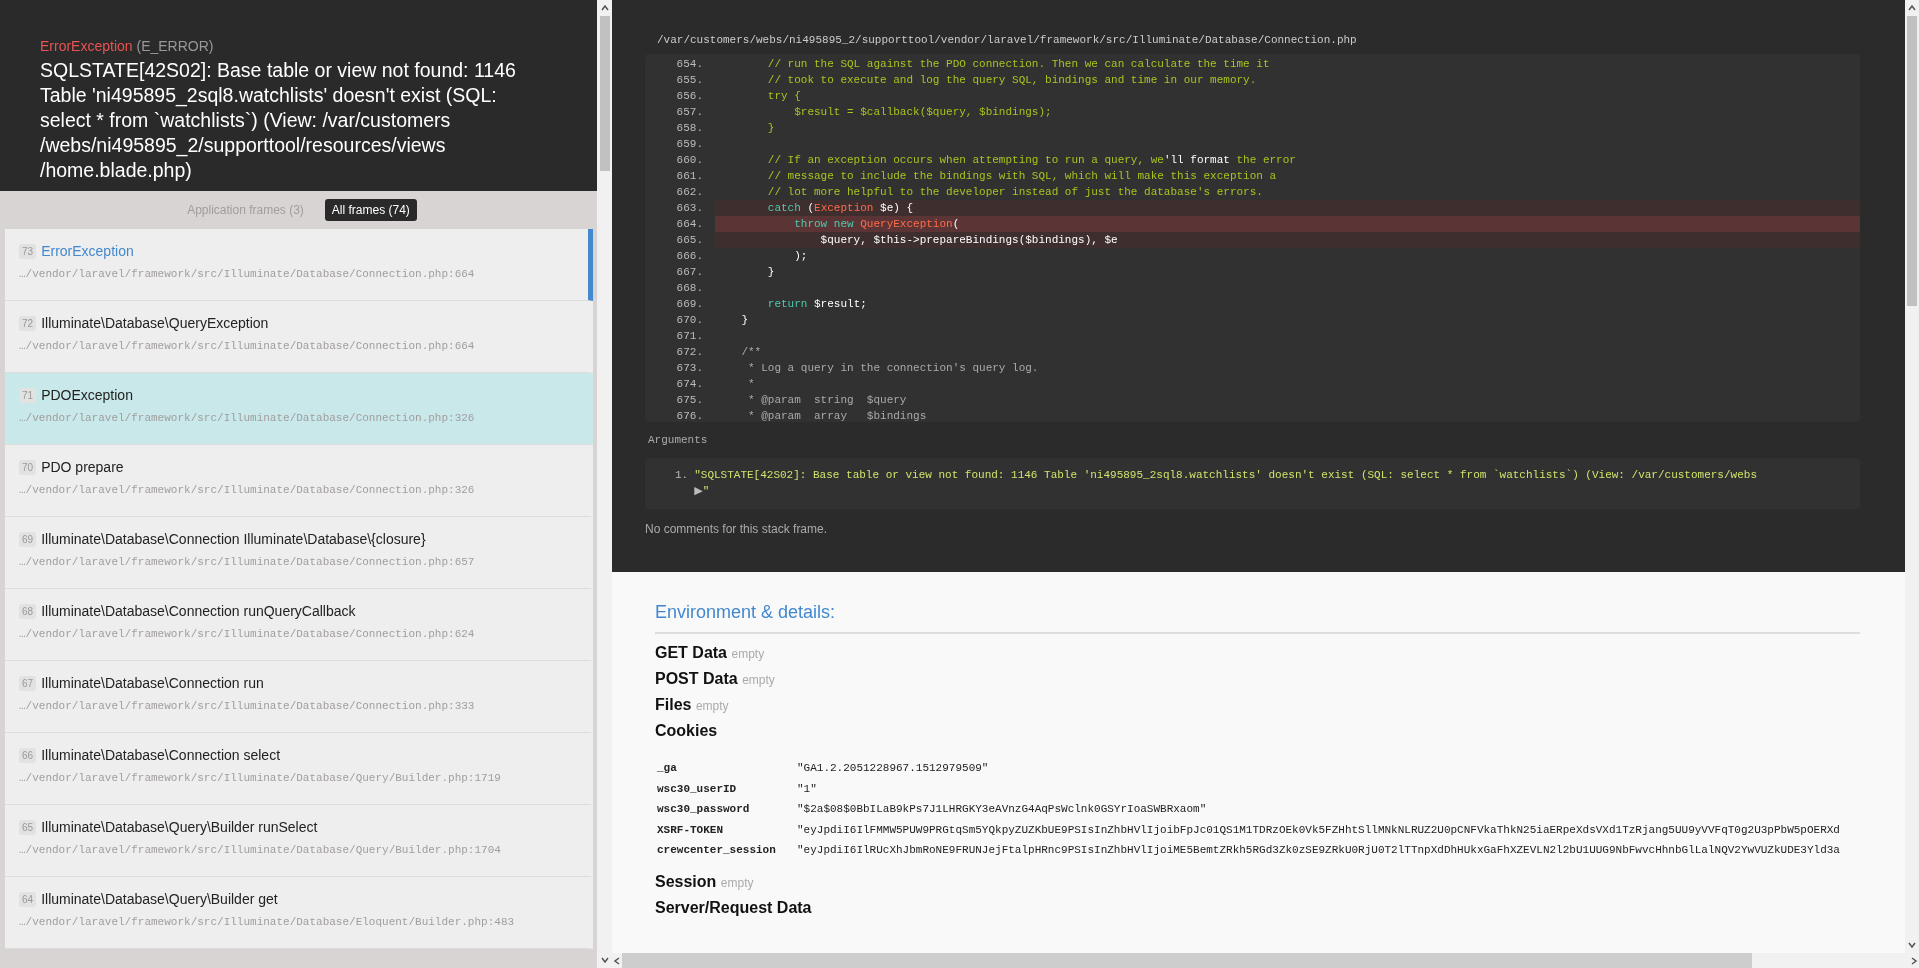  What do you see at coordinates (689, 368) in the screenshot?
I see `line-number: 673.` at bounding box center [689, 368].